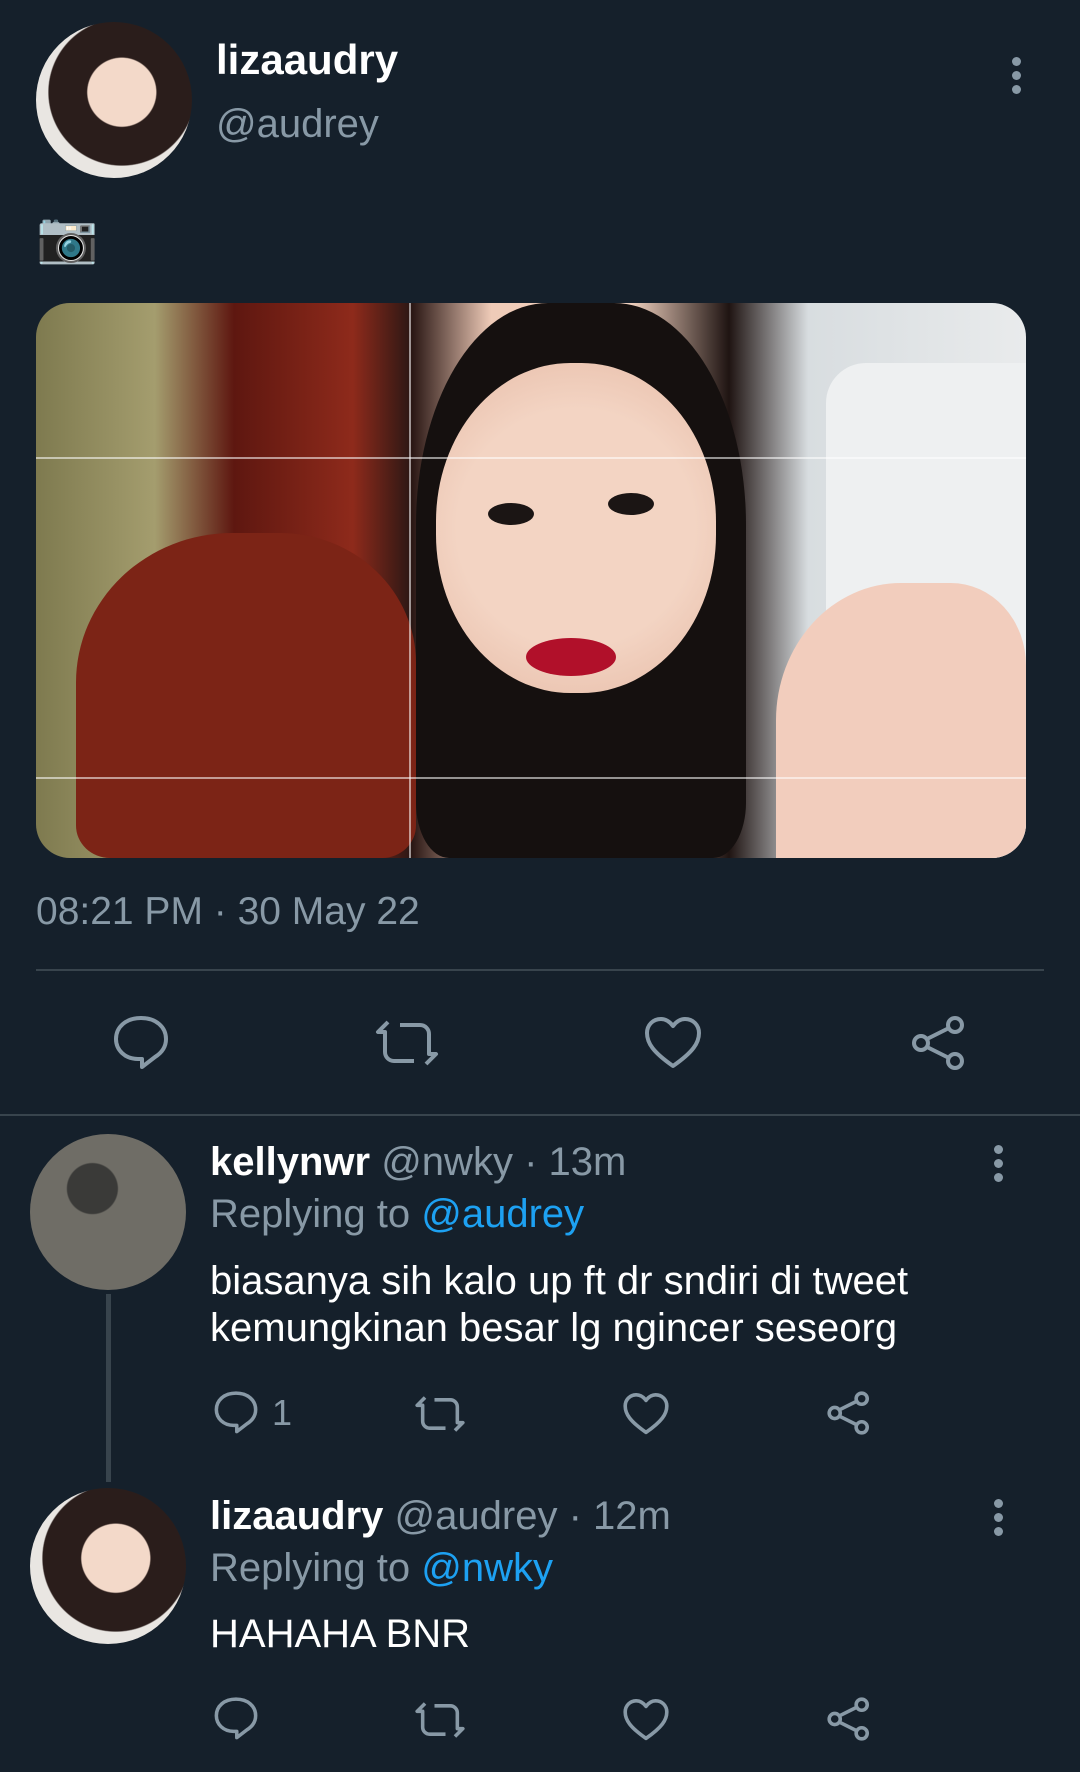 This screenshot has height=1772, width=1080. Describe the element at coordinates (290, 1162) in the screenshot. I see `display-name: kellynwr` at that location.